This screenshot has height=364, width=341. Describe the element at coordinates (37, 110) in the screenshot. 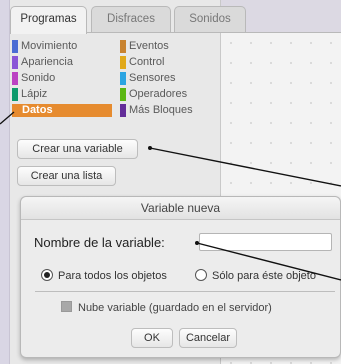

I see `category-label: Datos` at that location.